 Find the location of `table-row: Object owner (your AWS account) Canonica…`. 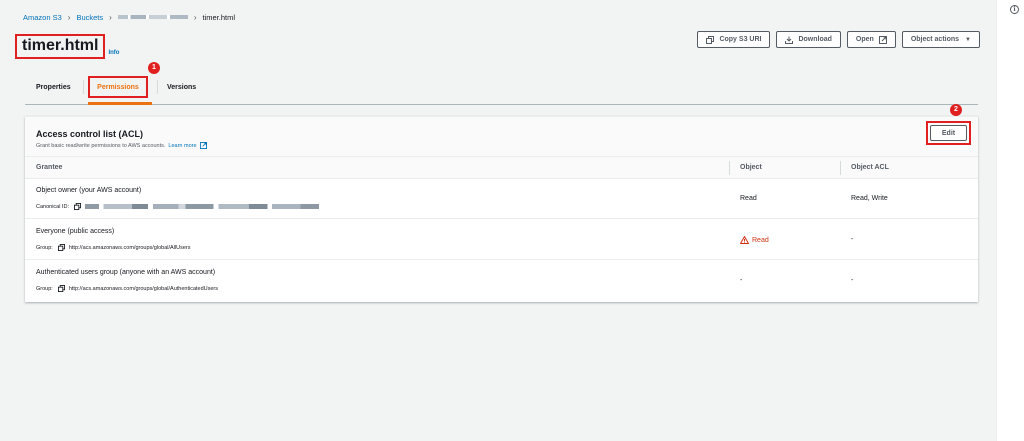

table-row: Object owner (your AWS account) Canonica… is located at coordinates (501, 199).